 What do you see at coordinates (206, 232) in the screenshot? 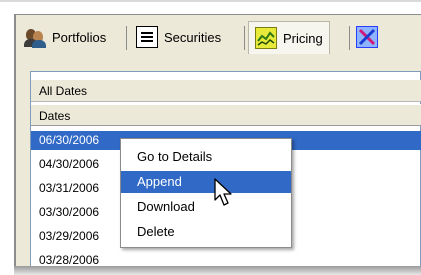
I see `menu-item-delete: Delete` at bounding box center [206, 232].